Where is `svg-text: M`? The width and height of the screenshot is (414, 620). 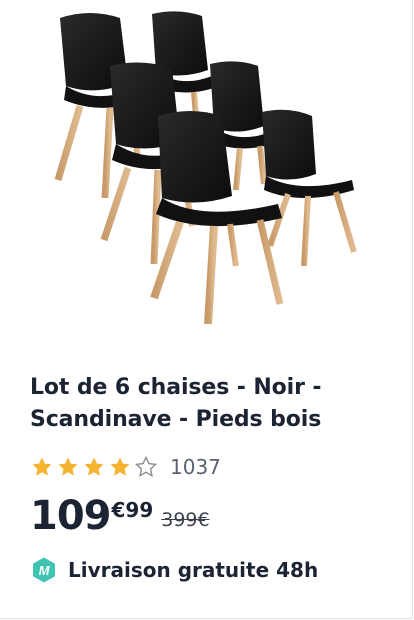 svg-text: M is located at coordinates (45, 570).